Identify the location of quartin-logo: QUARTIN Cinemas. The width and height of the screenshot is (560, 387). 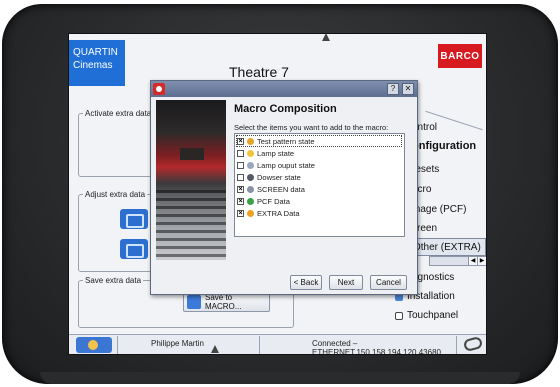
(97, 63).